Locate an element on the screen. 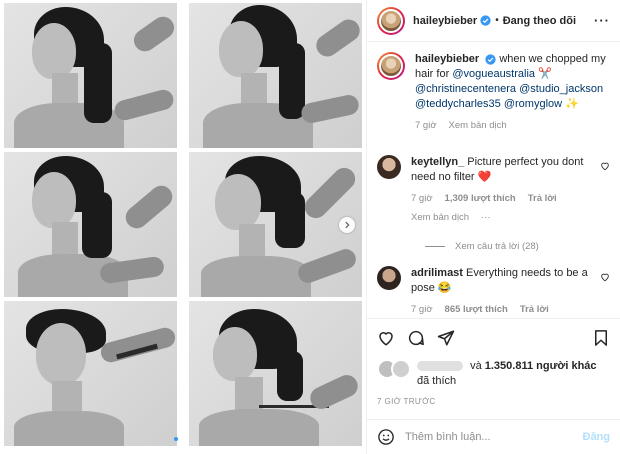  action-bar is located at coordinates (493, 338).